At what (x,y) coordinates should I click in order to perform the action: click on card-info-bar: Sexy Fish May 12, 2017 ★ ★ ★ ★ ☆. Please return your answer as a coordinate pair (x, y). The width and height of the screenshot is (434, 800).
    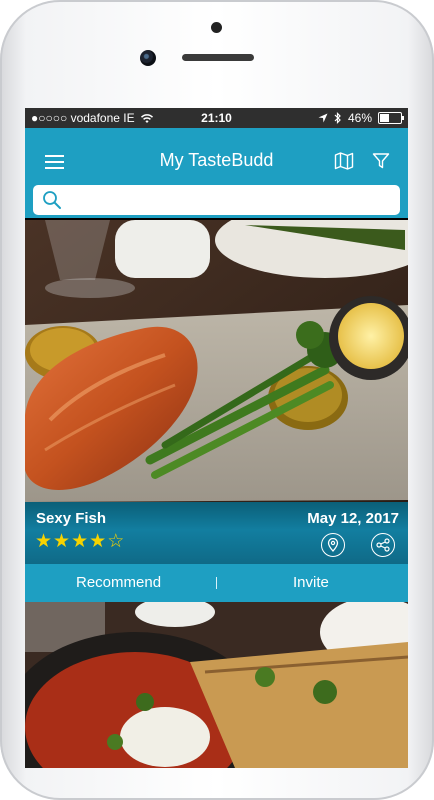
    Looking at the image, I should click on (216, 533).